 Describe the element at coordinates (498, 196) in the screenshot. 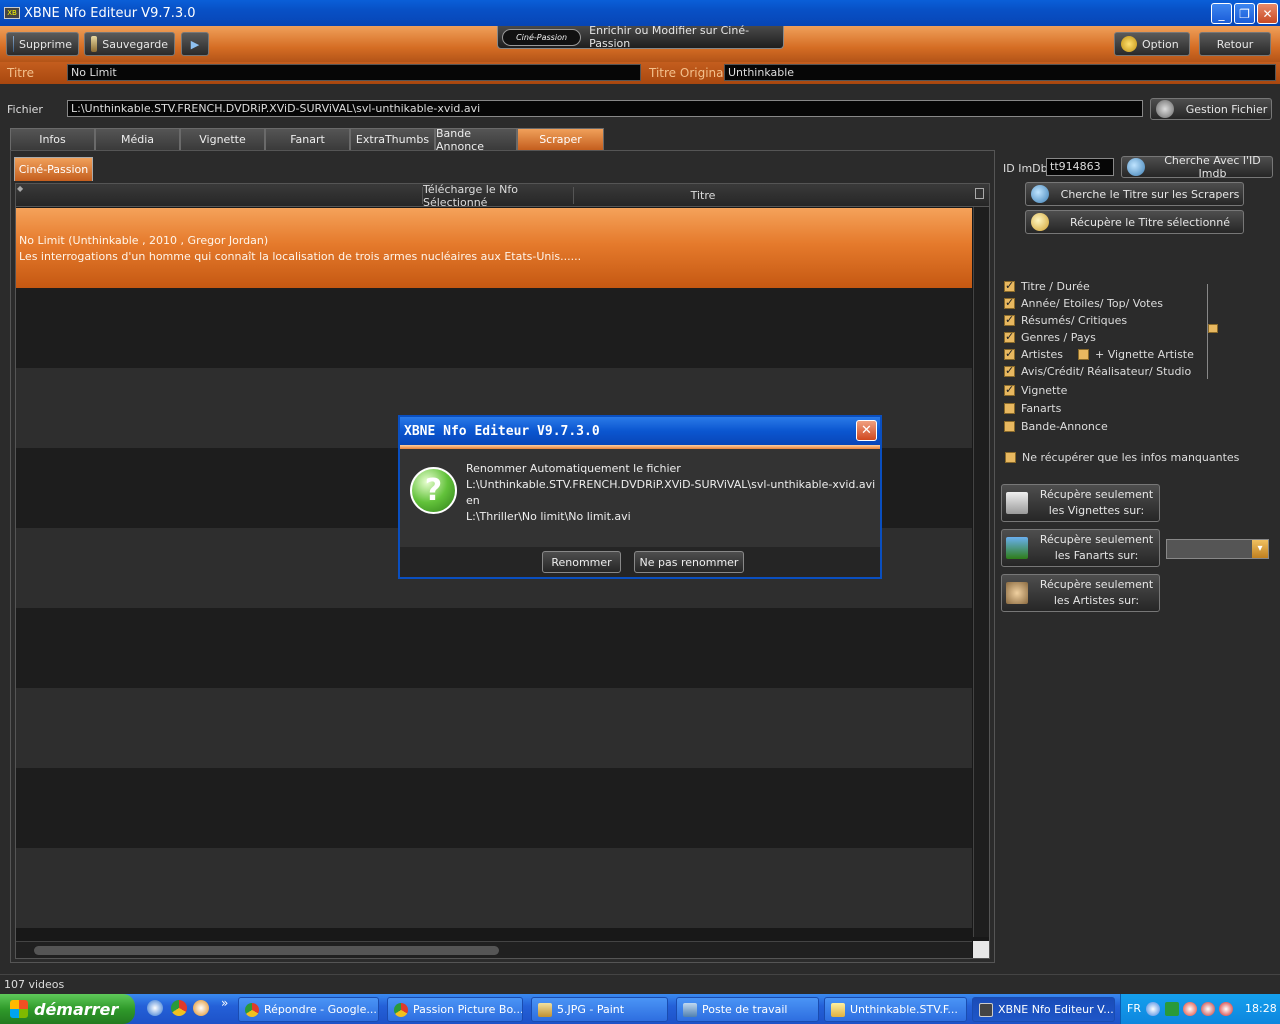

I see `col-telecharge: Télécharge le Nfo Sélectionné` at that location.